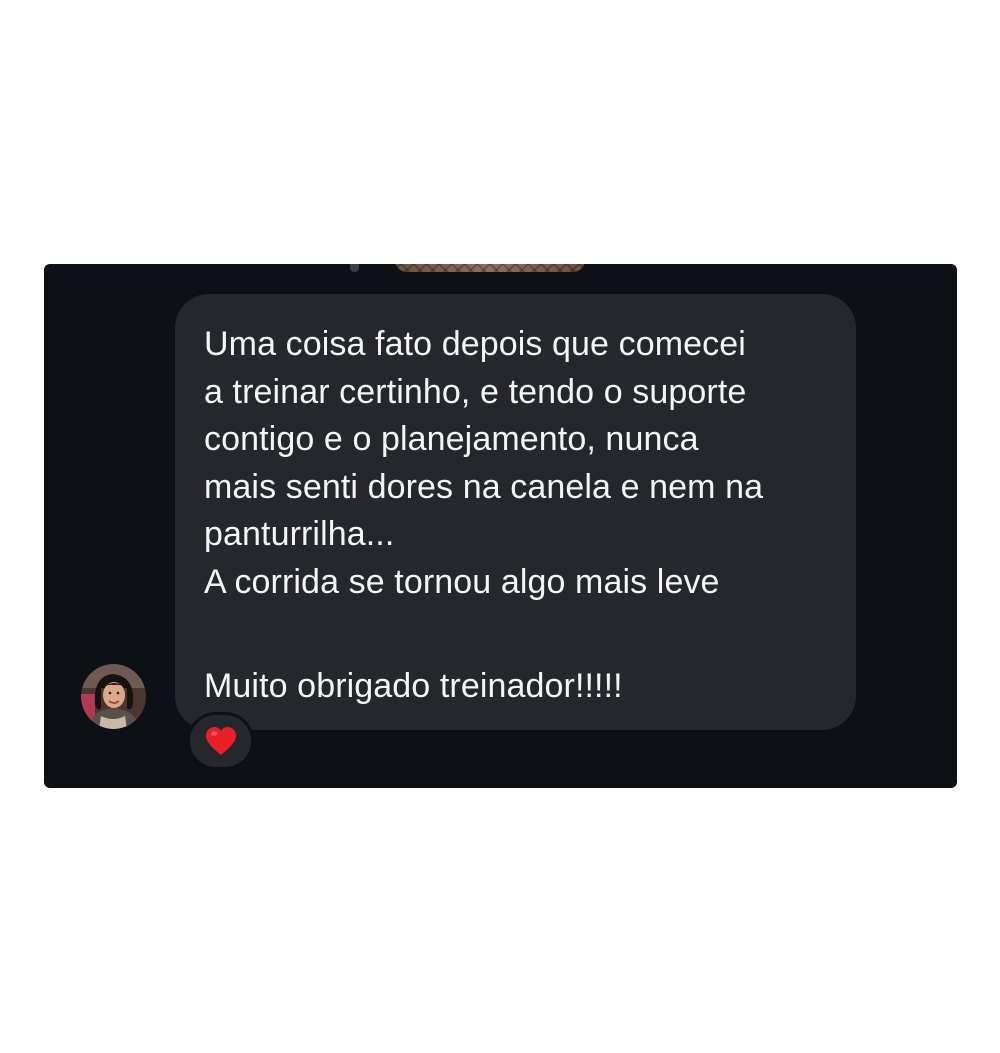  Describe the element at coordinates (475, 391) in the screenshot. I see `message-line: a treinar certinho, e tendo o suporte` at that location.